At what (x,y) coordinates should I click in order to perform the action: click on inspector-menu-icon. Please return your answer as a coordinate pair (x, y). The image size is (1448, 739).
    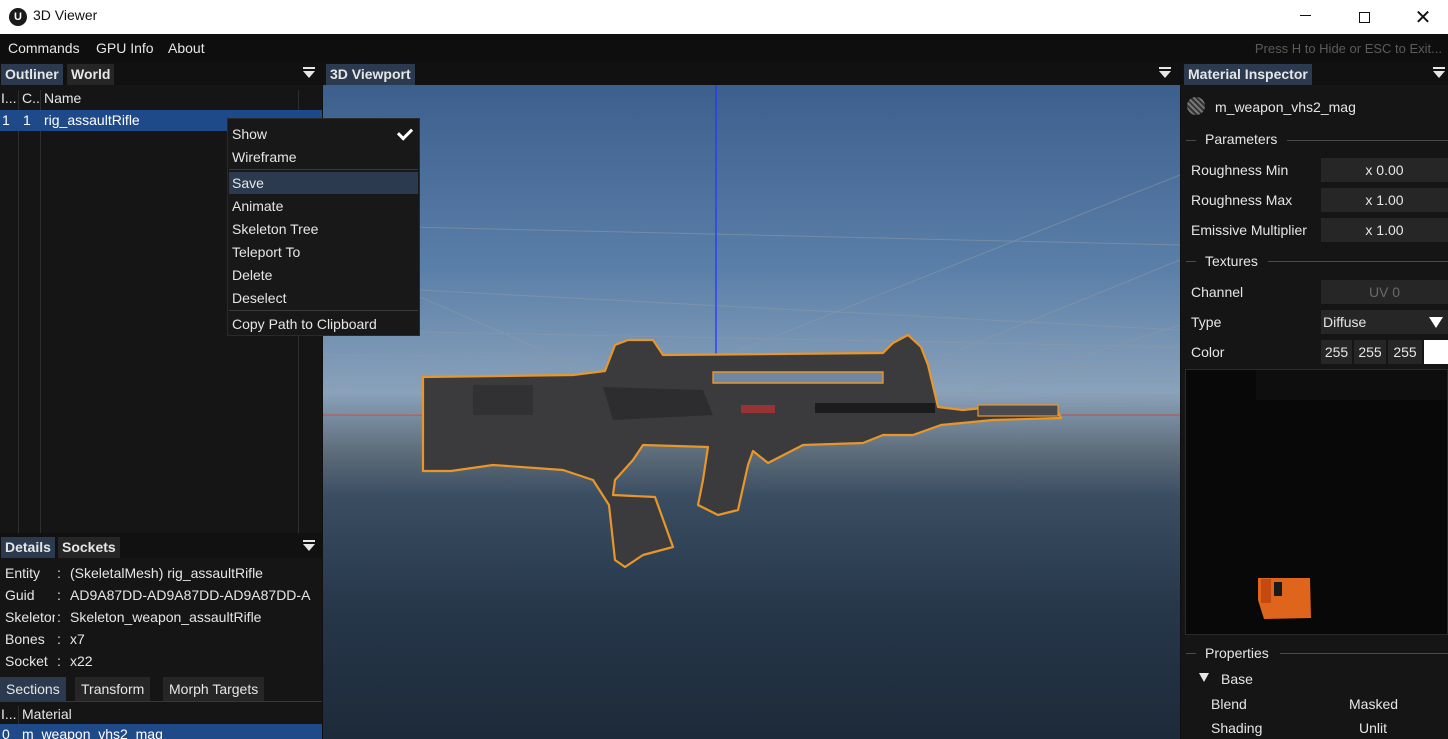
    Looking at the image, I should click on (1439, 73).